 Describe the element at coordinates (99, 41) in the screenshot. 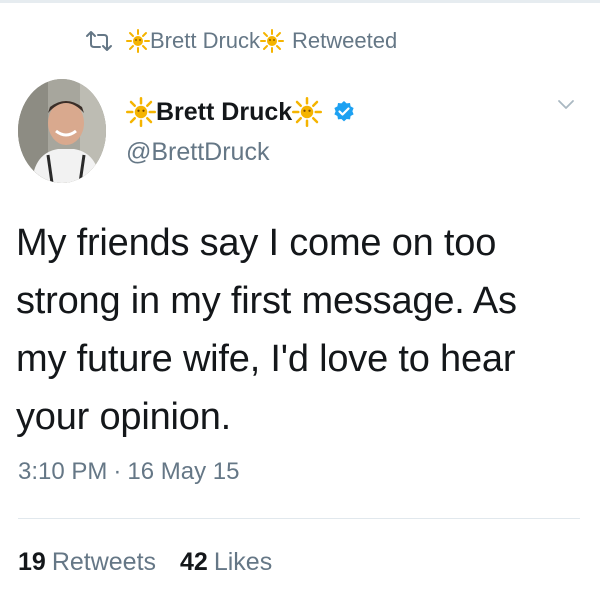

I see `retweet-icon` at that location.